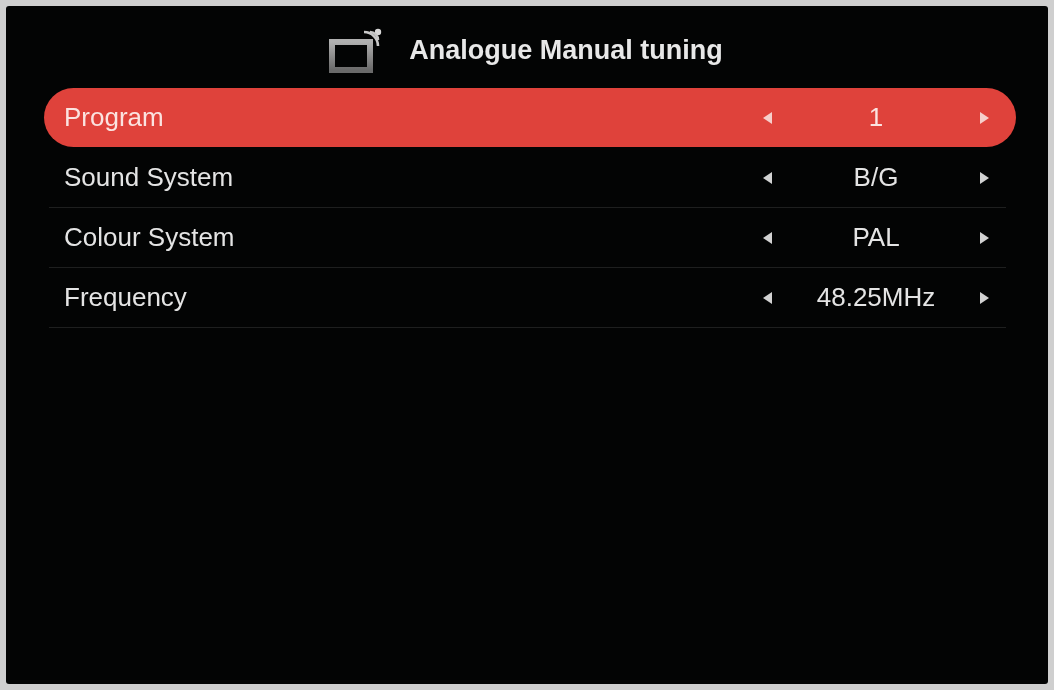  Describe the element at coordinates (530, 297) in the screenshot. I see `menu-row: Frequency 48.25MHz` at that location.